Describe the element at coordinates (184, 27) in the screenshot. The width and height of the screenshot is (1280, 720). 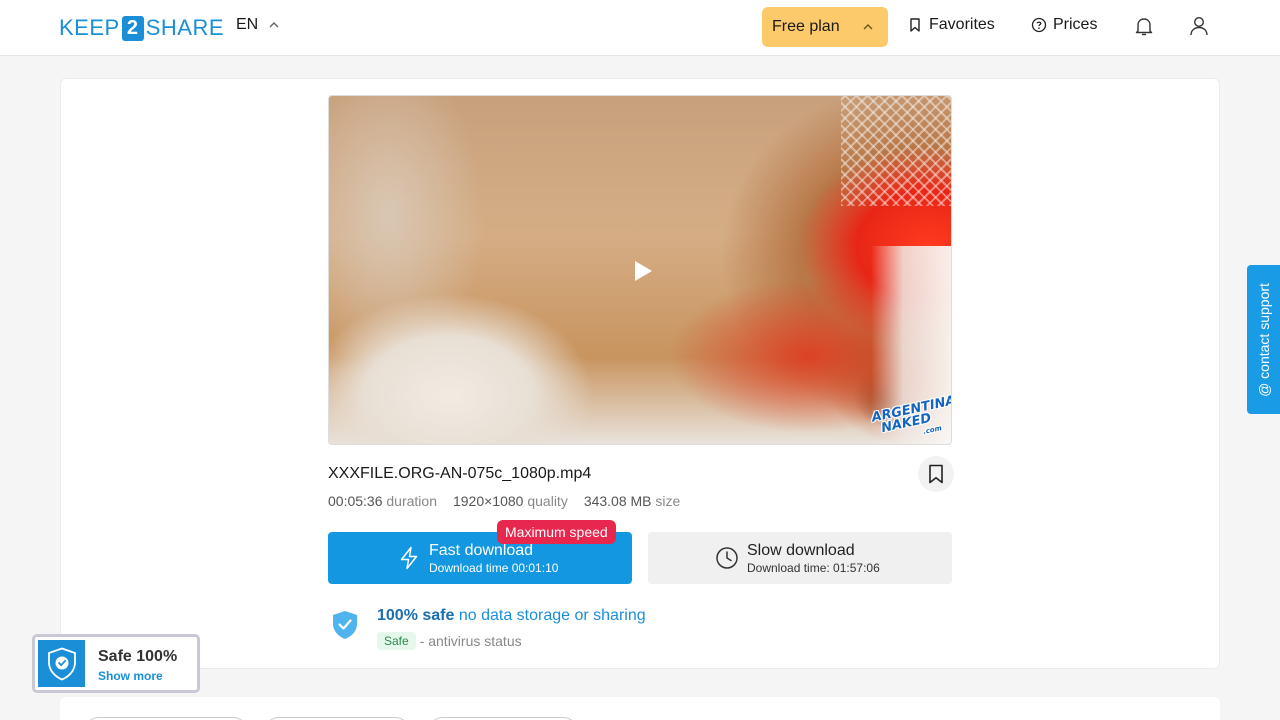
I see `logo-text-right: SHARE` at that location.